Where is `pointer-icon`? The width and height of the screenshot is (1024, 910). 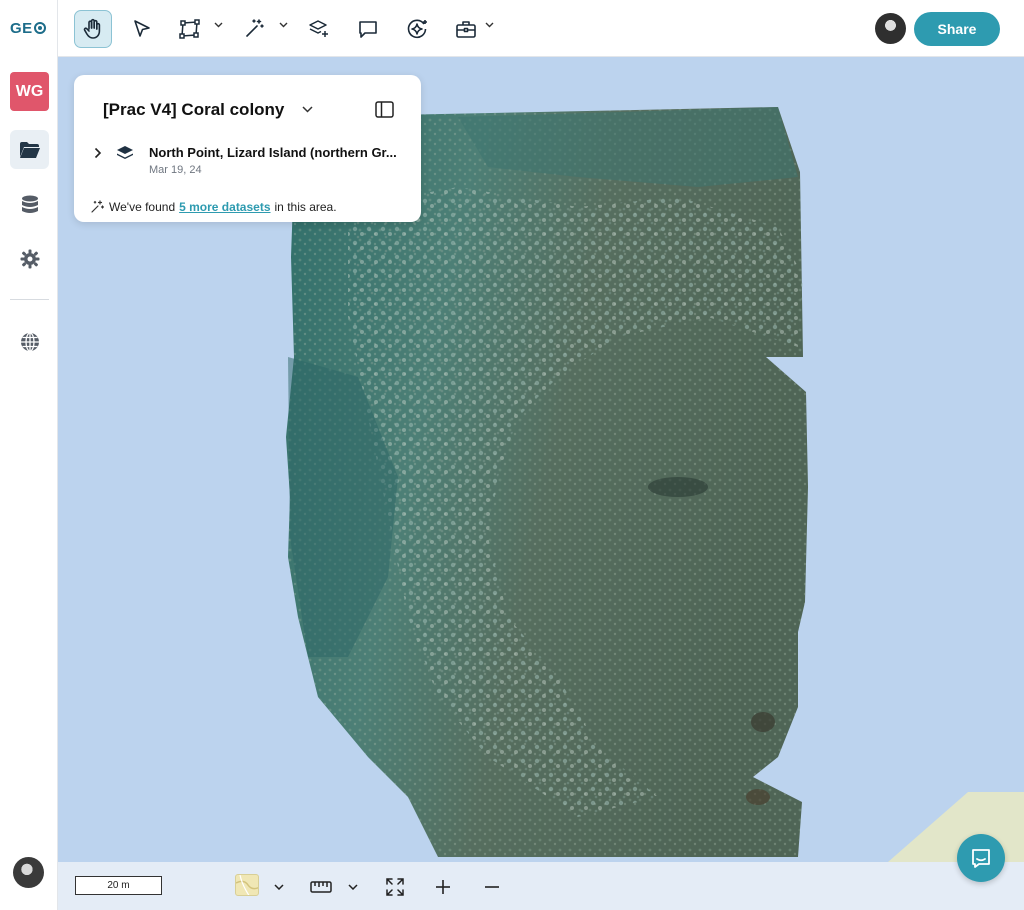
pointer-icon is located at coordinates (142, 28).